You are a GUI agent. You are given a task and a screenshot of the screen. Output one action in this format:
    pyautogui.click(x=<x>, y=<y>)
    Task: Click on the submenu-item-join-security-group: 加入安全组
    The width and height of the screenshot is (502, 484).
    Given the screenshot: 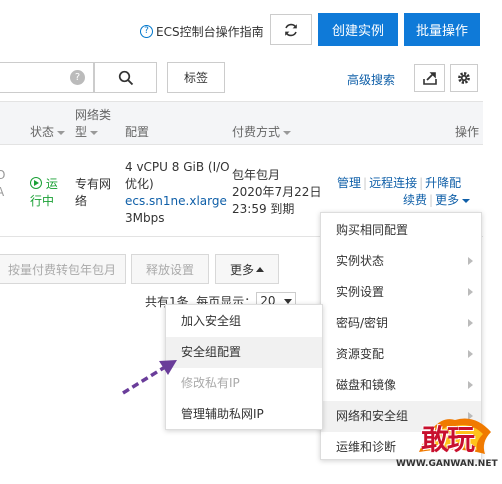 What is the action you would take?
    pyautogui.click(x=244, y=321)
    